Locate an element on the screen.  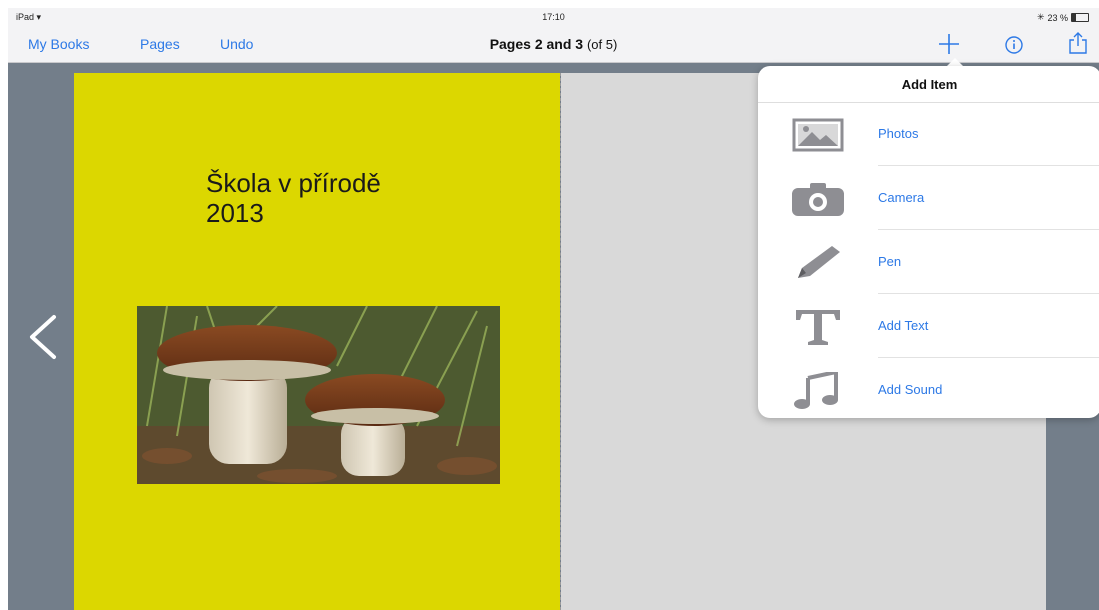
photo-icon is located at coordinates (818, 135).